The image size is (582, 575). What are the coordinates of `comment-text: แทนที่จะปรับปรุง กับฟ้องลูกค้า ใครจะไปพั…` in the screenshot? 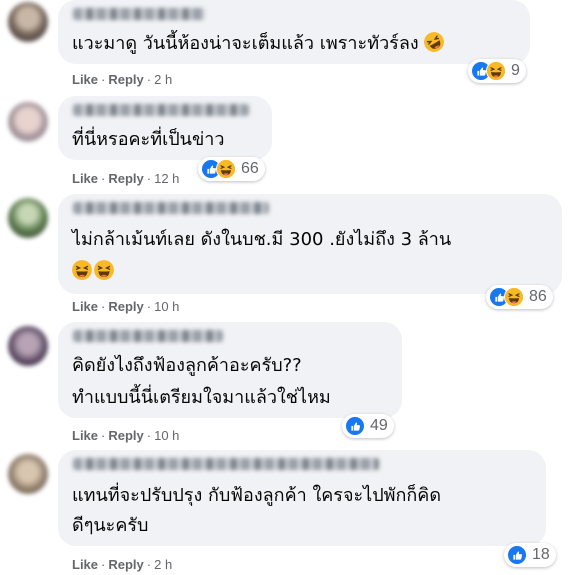 It's located at (257, 495).